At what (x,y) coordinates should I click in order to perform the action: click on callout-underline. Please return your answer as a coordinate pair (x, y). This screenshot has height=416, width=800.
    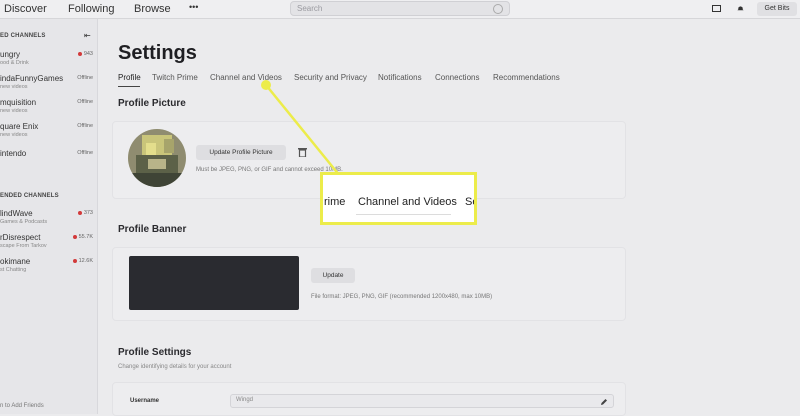
    Looking at the image, I should click on (403, 214).